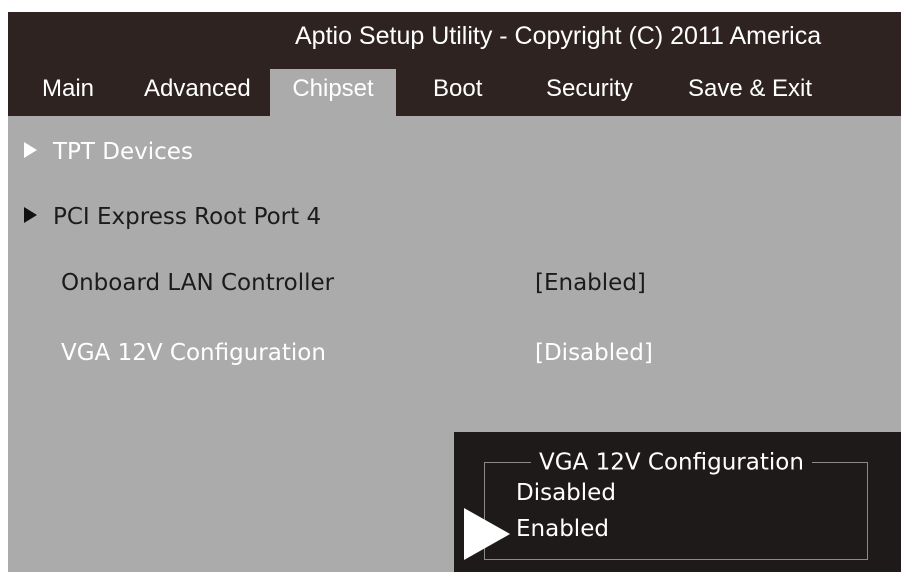 The width and height of the screenshot is (904, 572). I want to click on selection-cursor-icon, so click(487, 534).